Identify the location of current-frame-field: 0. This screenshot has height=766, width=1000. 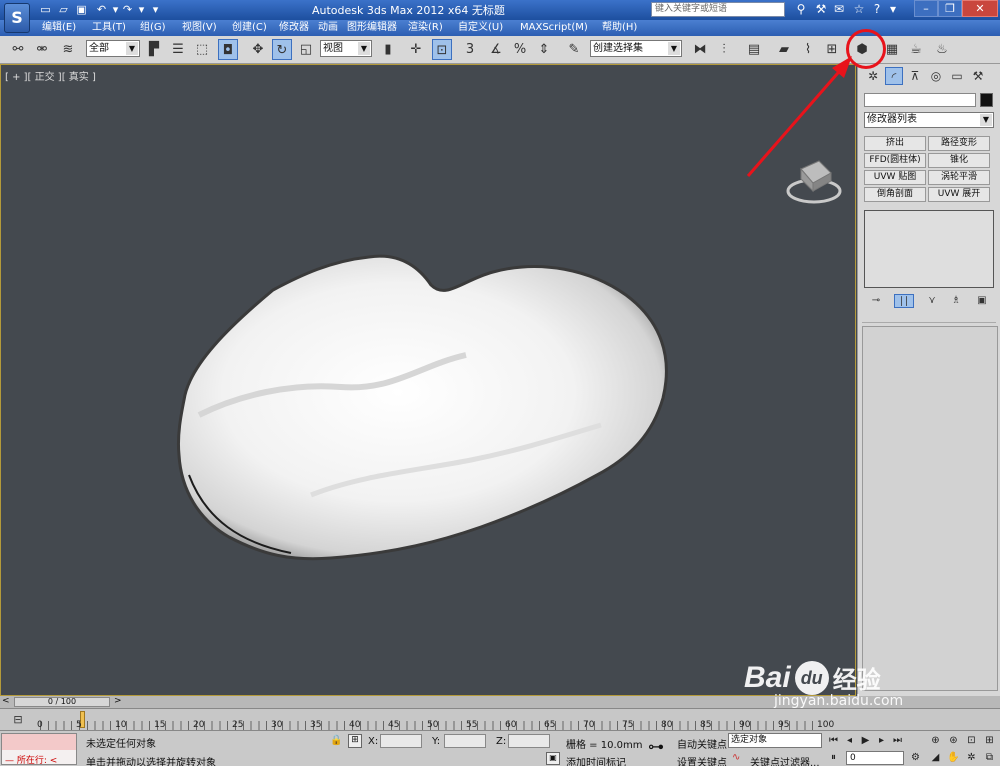
(875, 758).